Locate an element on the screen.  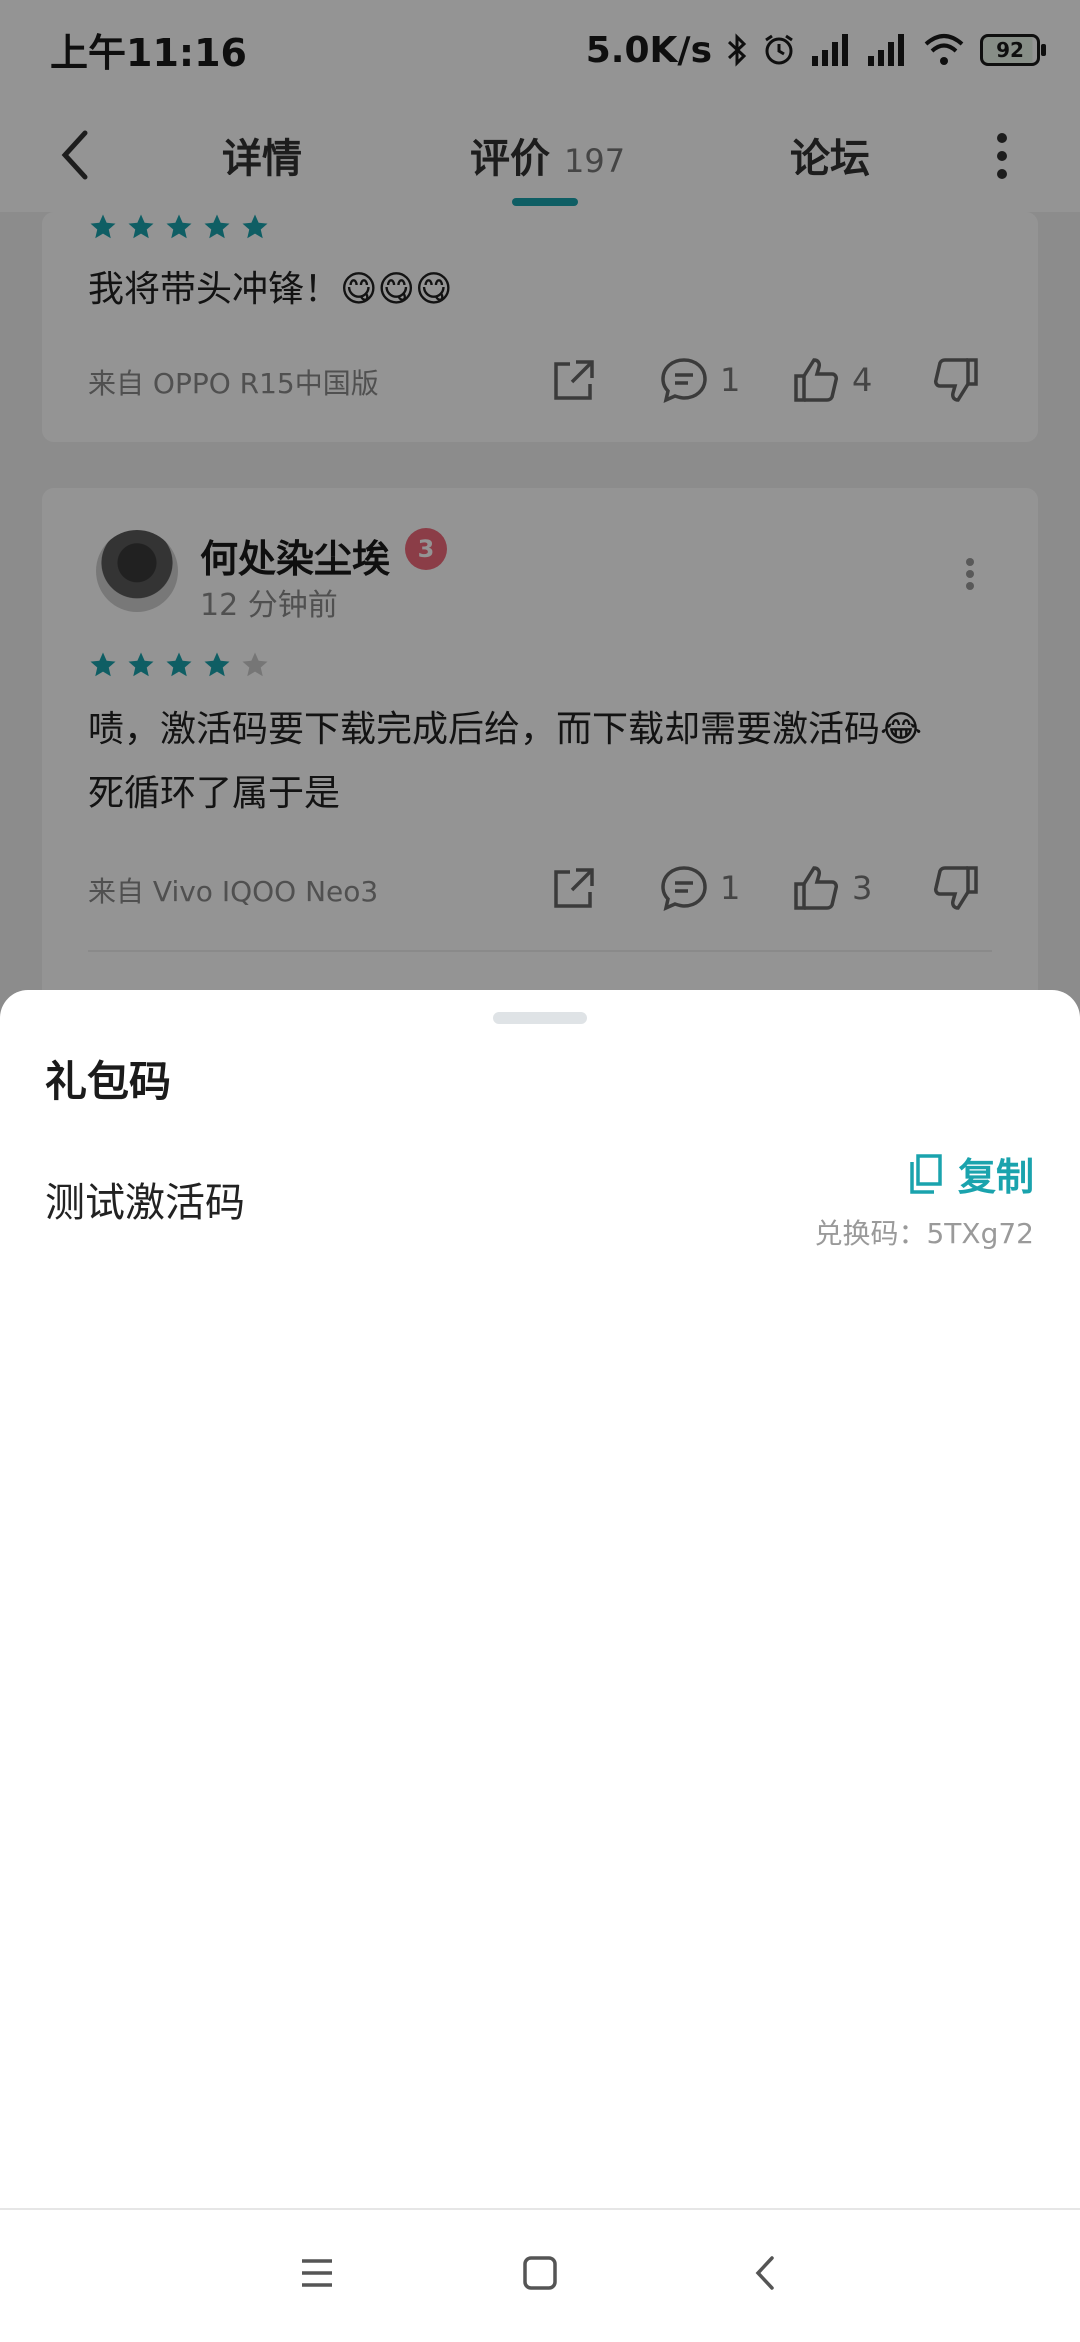
copy-button: 复制 is located at coordinates (970, 1173).